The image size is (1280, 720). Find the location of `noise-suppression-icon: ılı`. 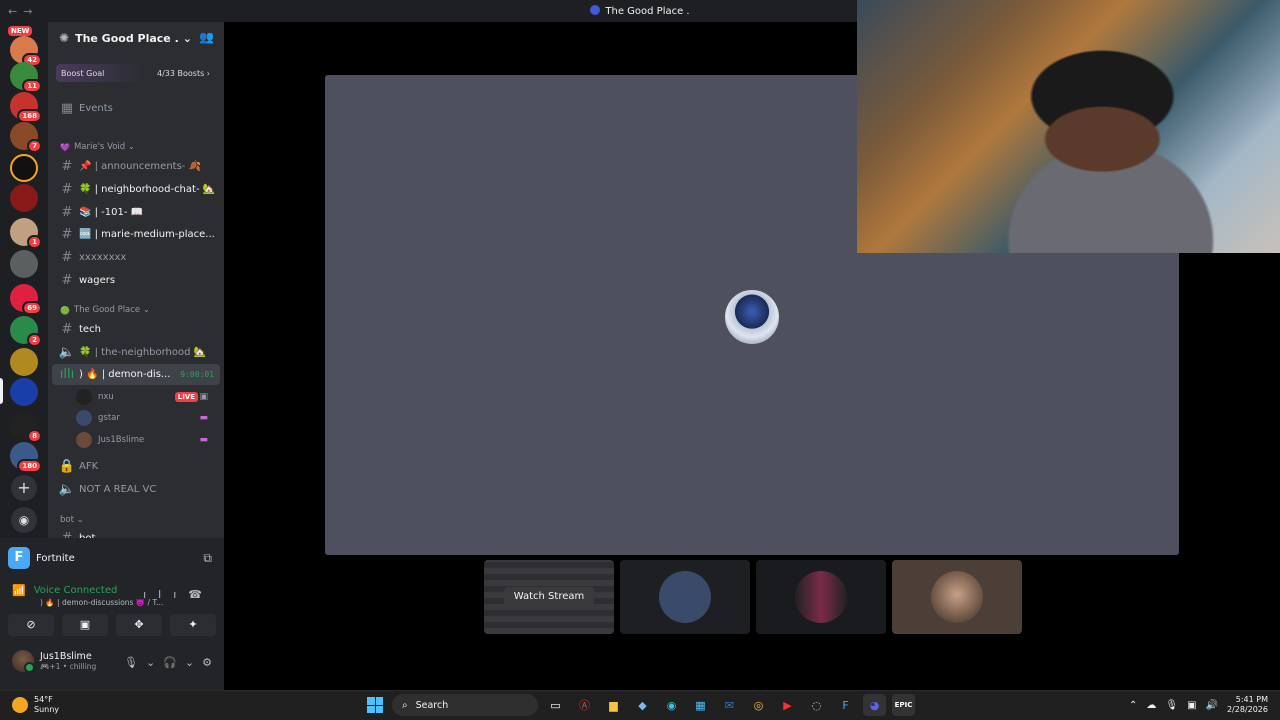

noise-suppression-icon: ılı is located at coordinates (165, 594).